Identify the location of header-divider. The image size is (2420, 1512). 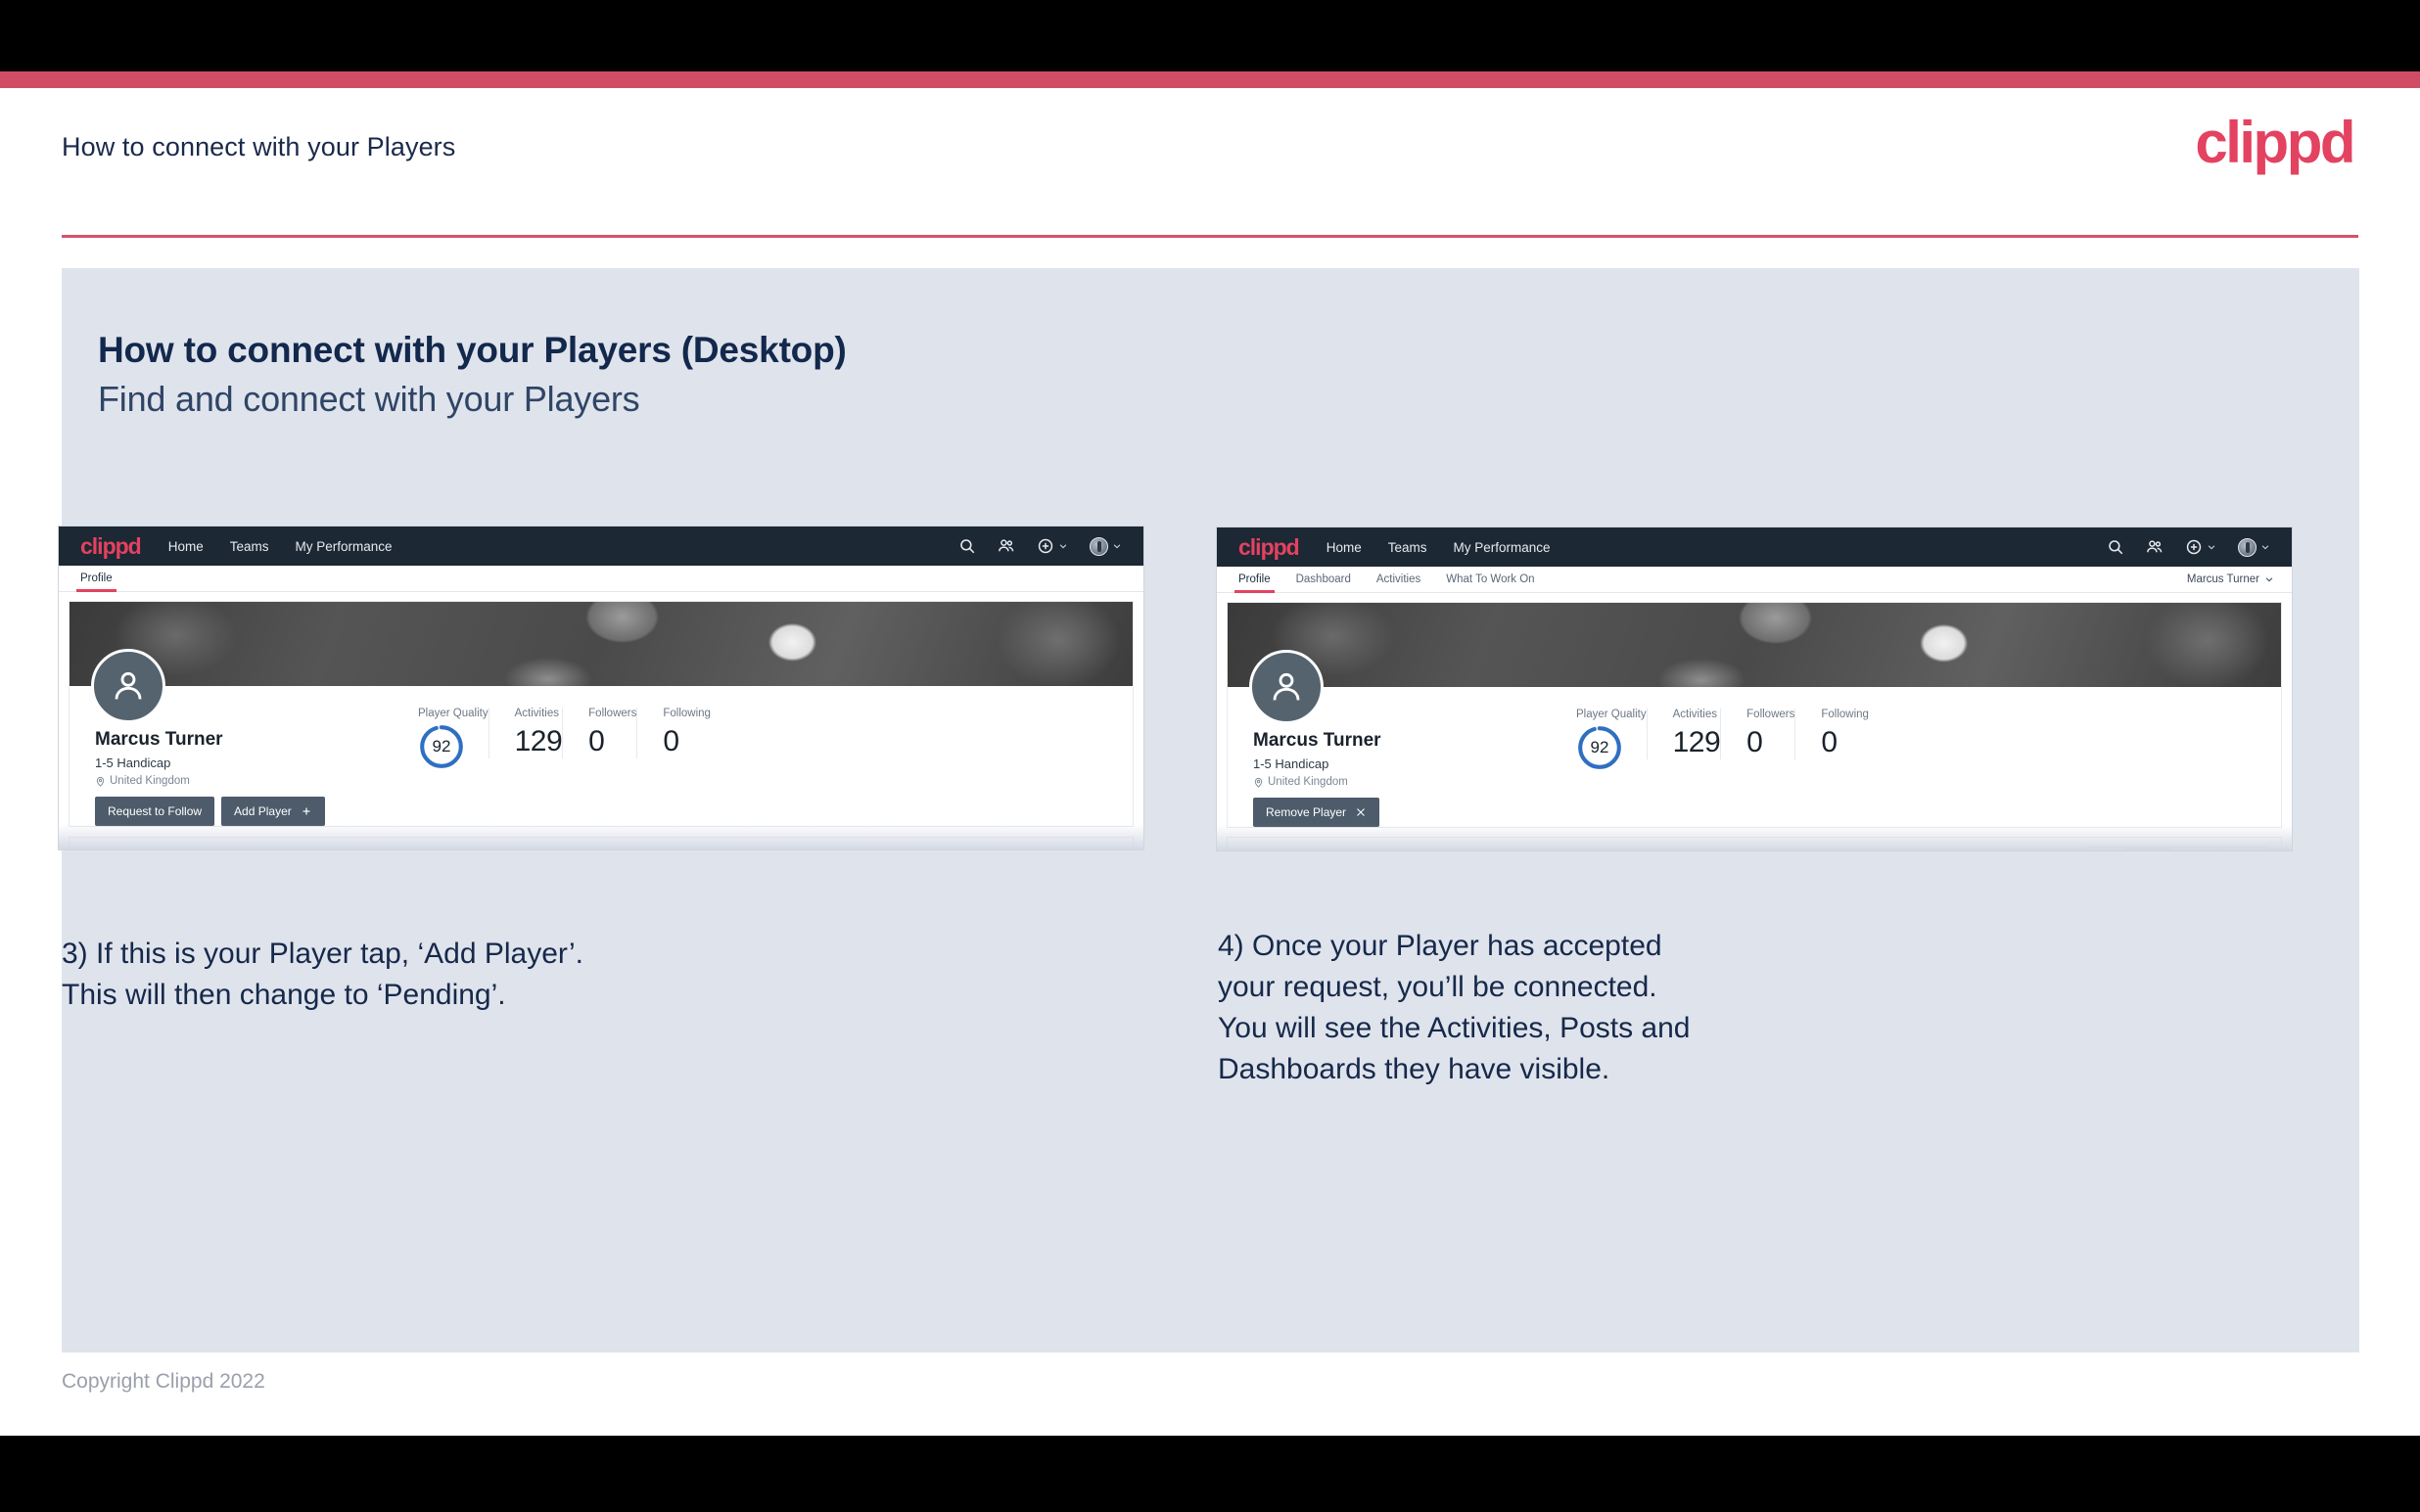
(1210, 236).